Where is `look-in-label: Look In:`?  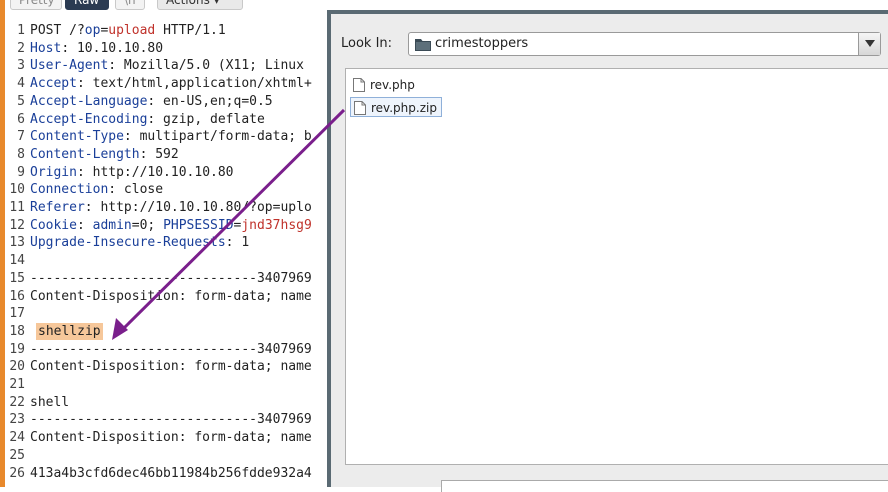
look-in-label: Look In: is located at coordinates (367, 43).